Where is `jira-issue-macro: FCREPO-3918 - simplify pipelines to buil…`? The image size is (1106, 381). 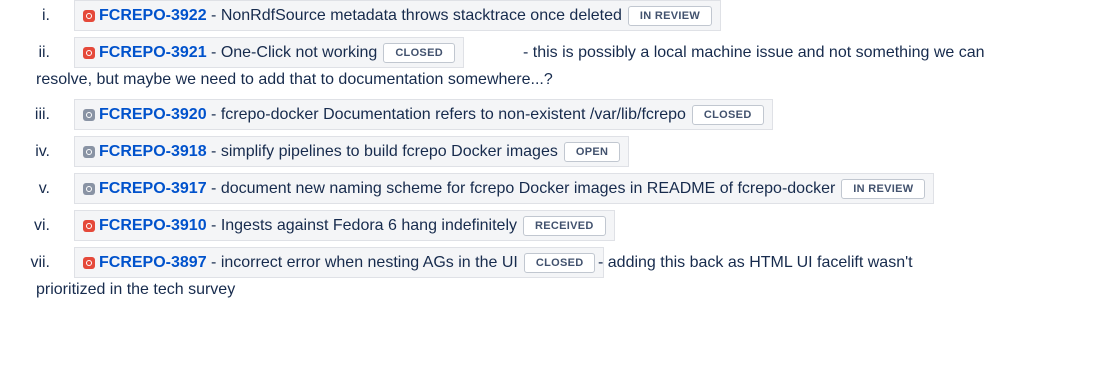 jira-issue-macro: FCREPO-3918 - simplify pipelines to buil… is located at coordinates (352, 151).